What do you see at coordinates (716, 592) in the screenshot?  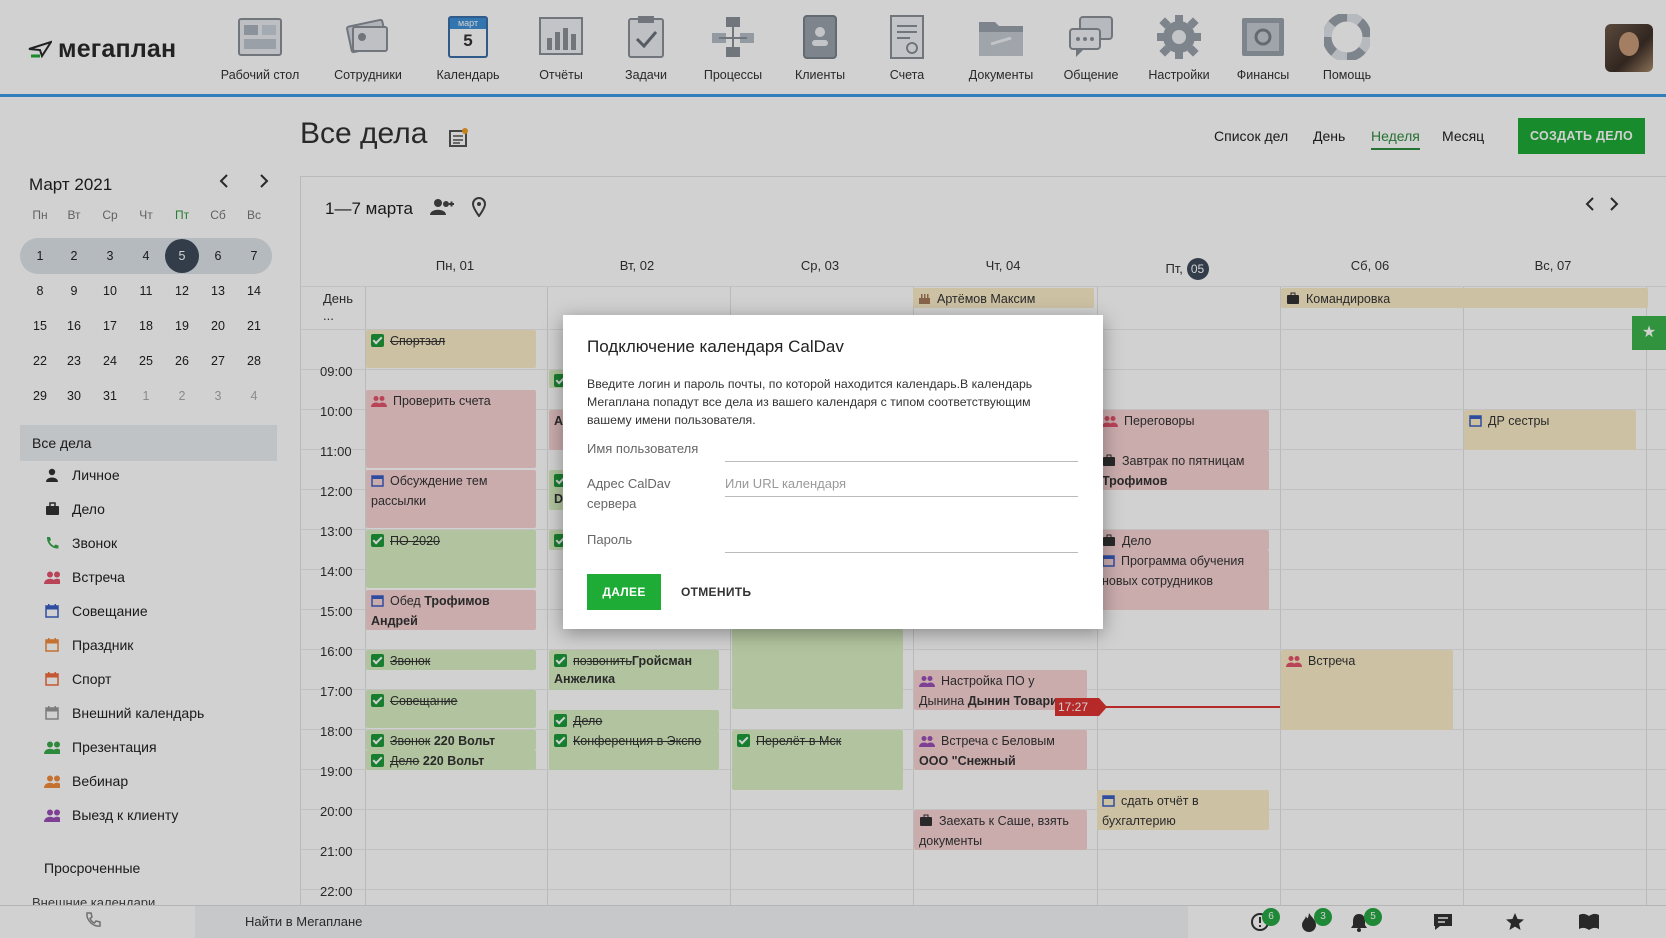 I see `cancel-button: ОТМЕНИТЬ` at bounding box center [716, 592].